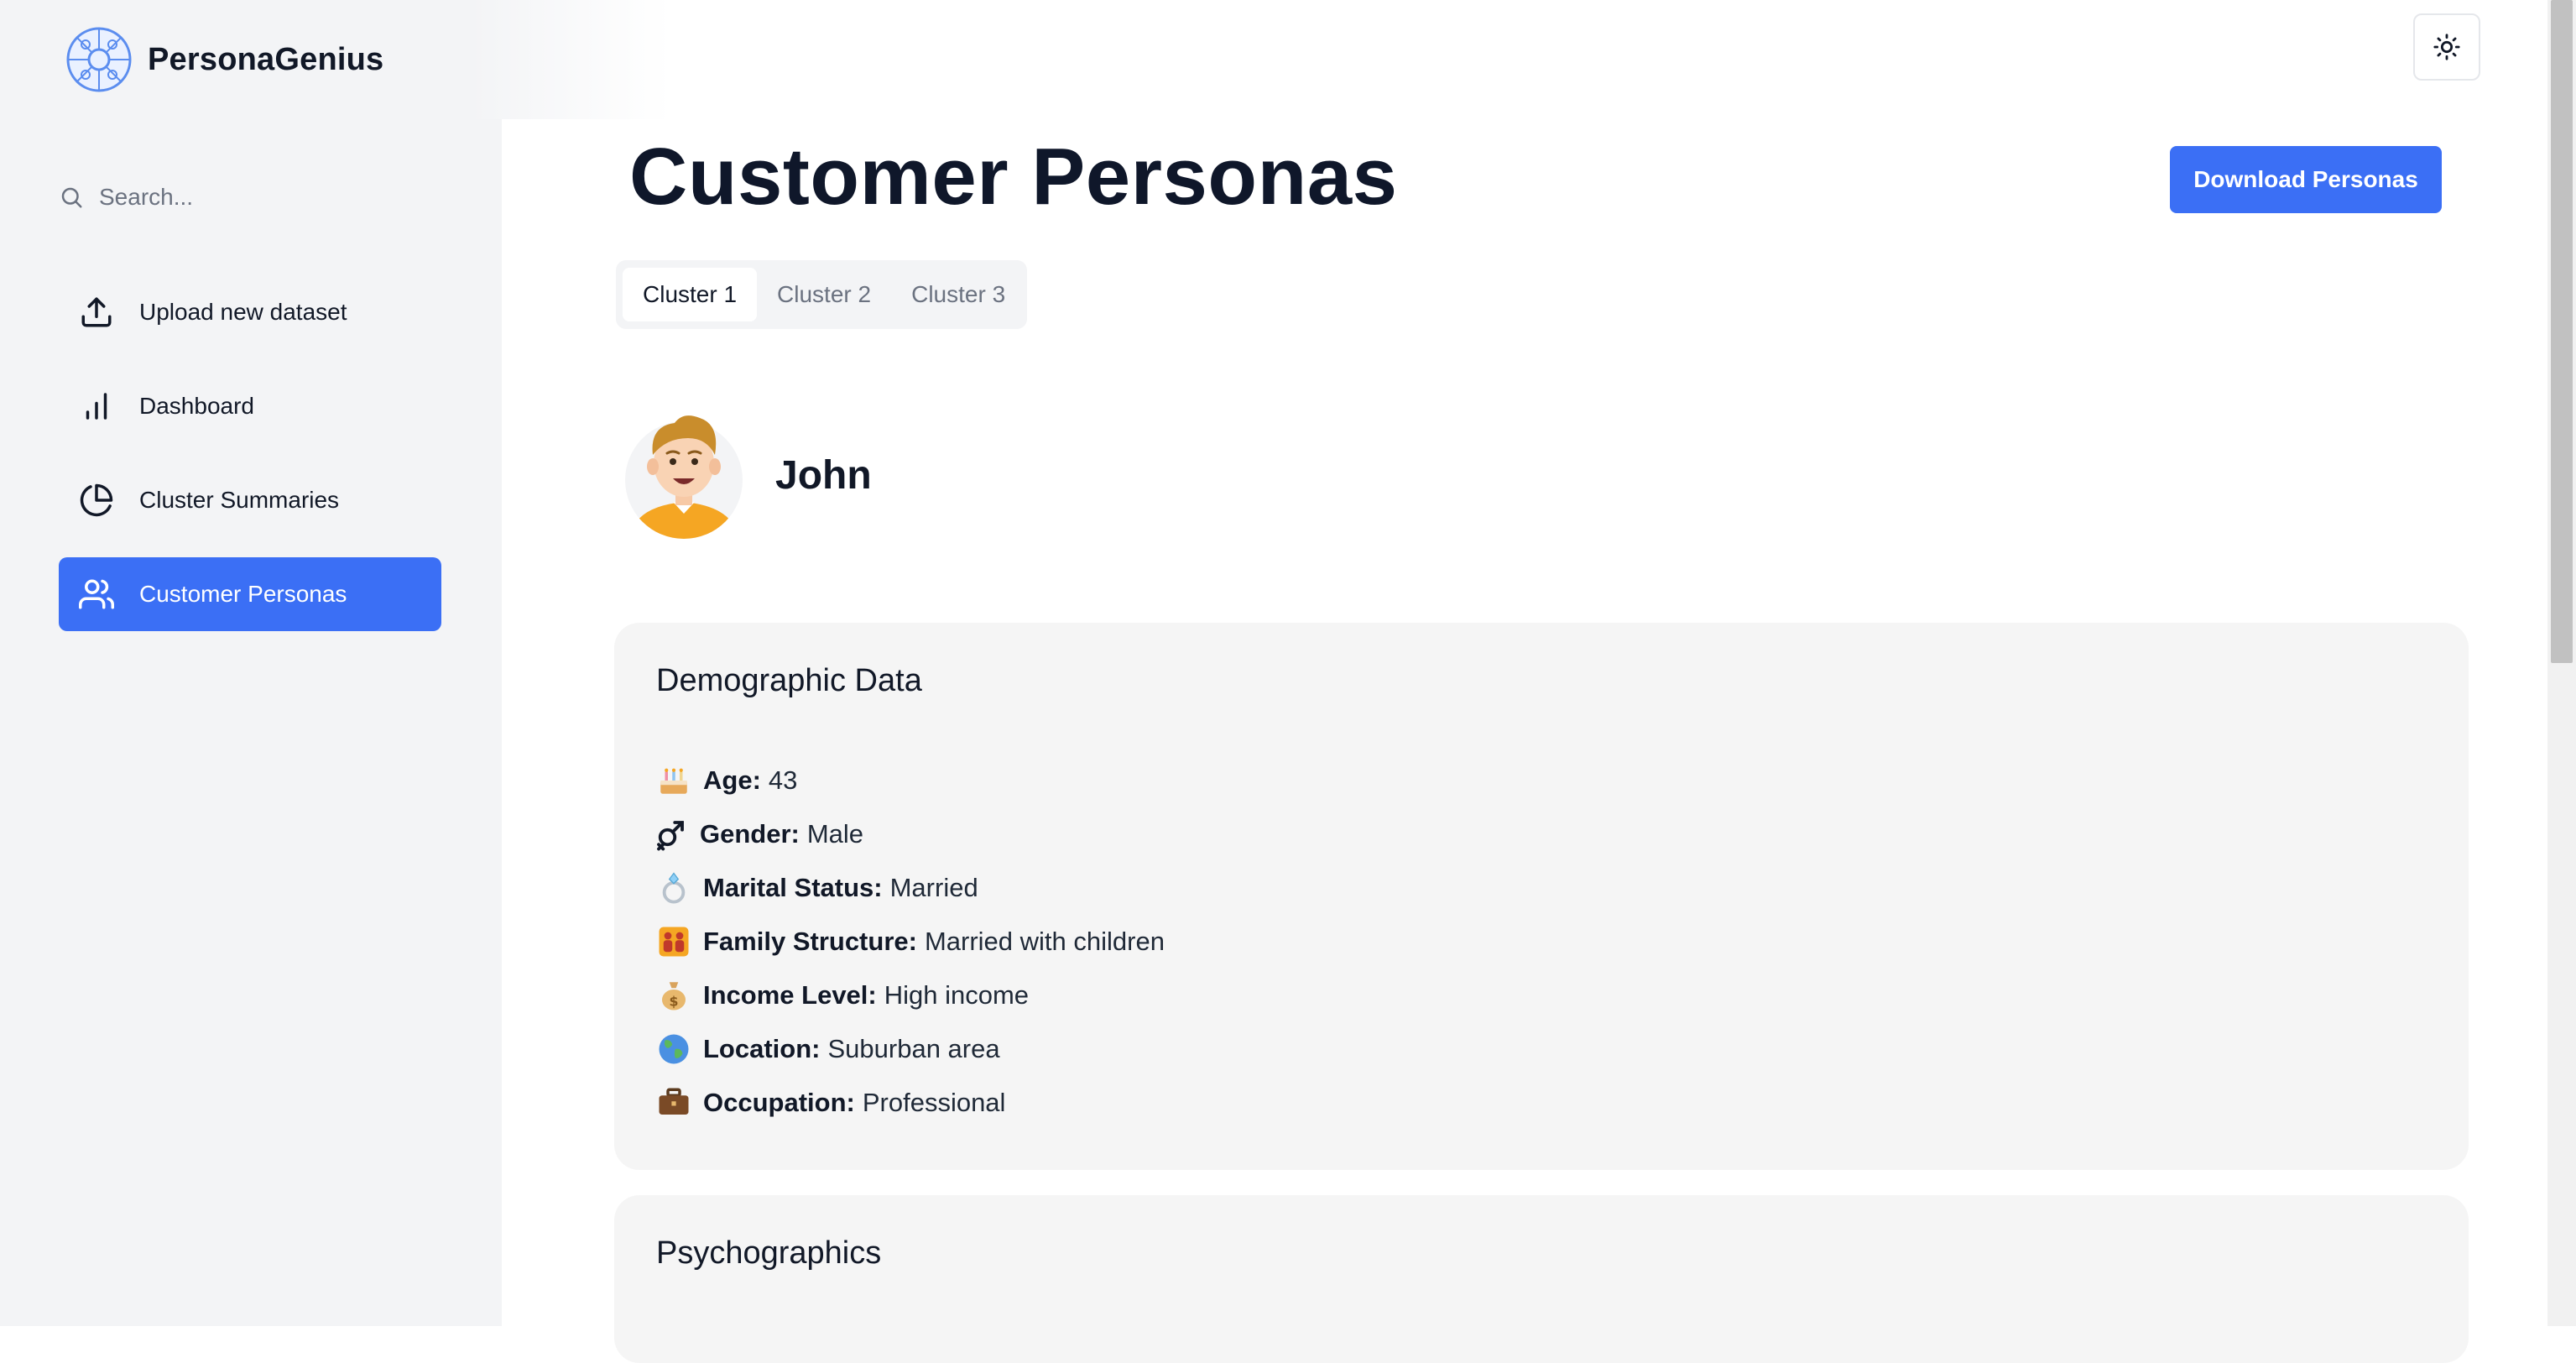 This screenshot has width=2576, height=1363. Describe the element at coordinates (71, 197) in the screenshot. I see `search-icon` at that location.